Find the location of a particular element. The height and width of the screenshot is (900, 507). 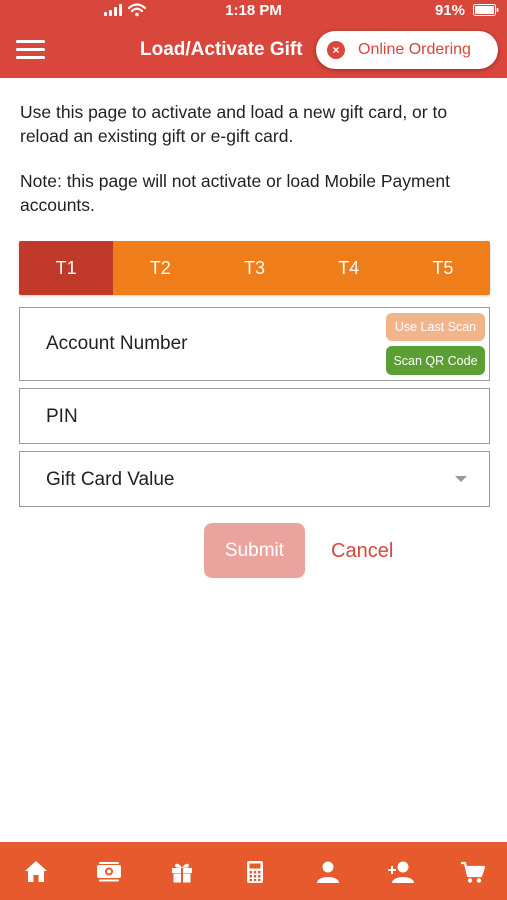

tab-t3: T3 is located at coordinates (254, 268).